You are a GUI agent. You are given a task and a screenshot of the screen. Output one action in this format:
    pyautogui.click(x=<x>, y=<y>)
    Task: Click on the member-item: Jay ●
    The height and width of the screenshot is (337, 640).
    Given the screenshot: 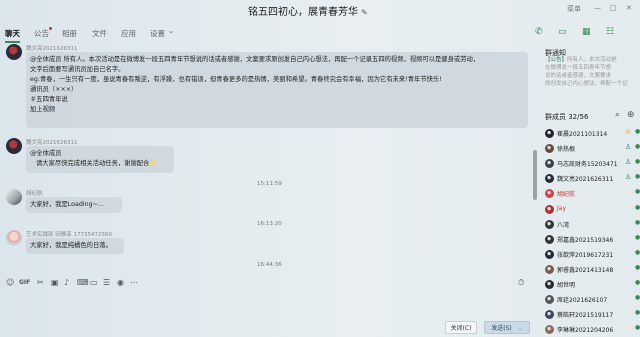 What is the action you would take?
    pyautogui.click(x=592, y=210)
    